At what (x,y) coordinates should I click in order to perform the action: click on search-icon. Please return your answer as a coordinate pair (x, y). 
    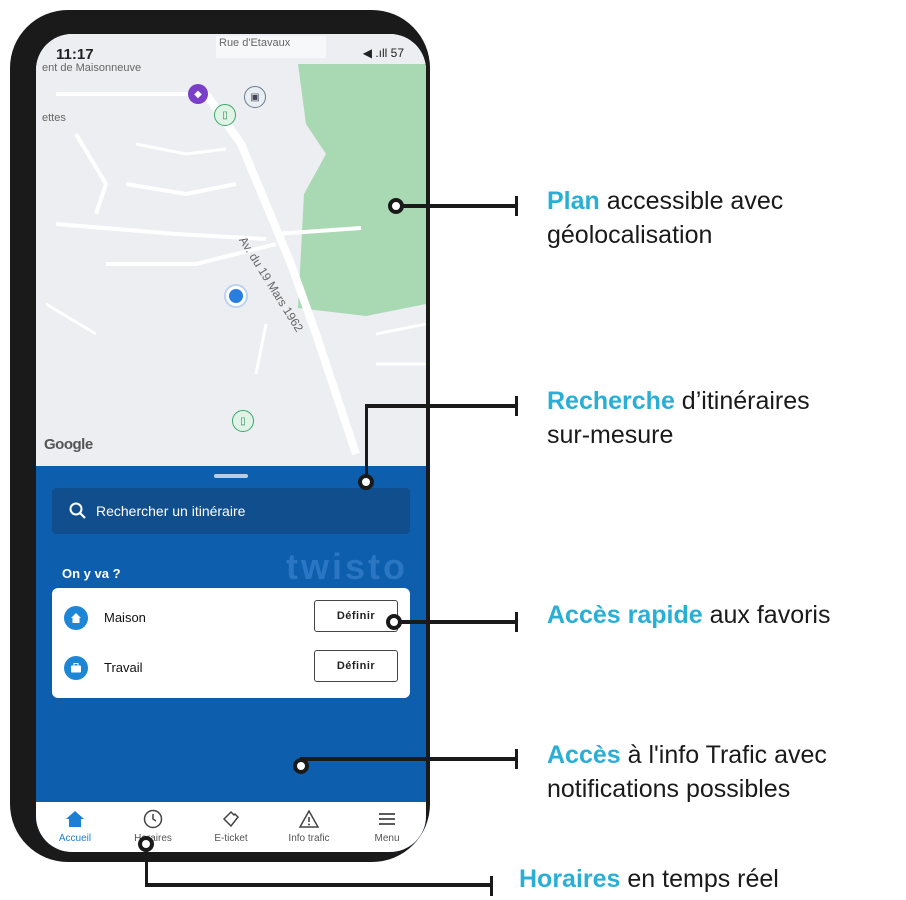
    Looking at the image, I should click on (77, 510).